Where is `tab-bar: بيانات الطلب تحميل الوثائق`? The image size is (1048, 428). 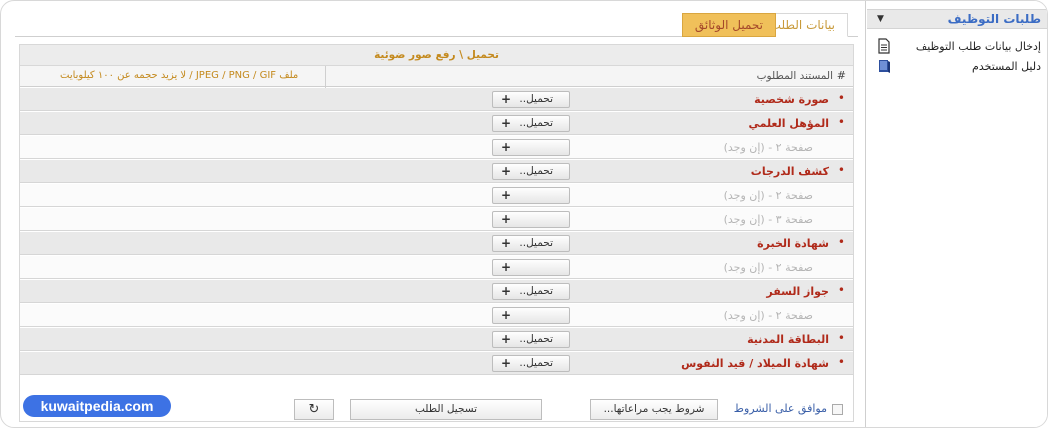 tab-bar: بيانات الطلب تحميل الوثائق is located at coordinates (436, 22).